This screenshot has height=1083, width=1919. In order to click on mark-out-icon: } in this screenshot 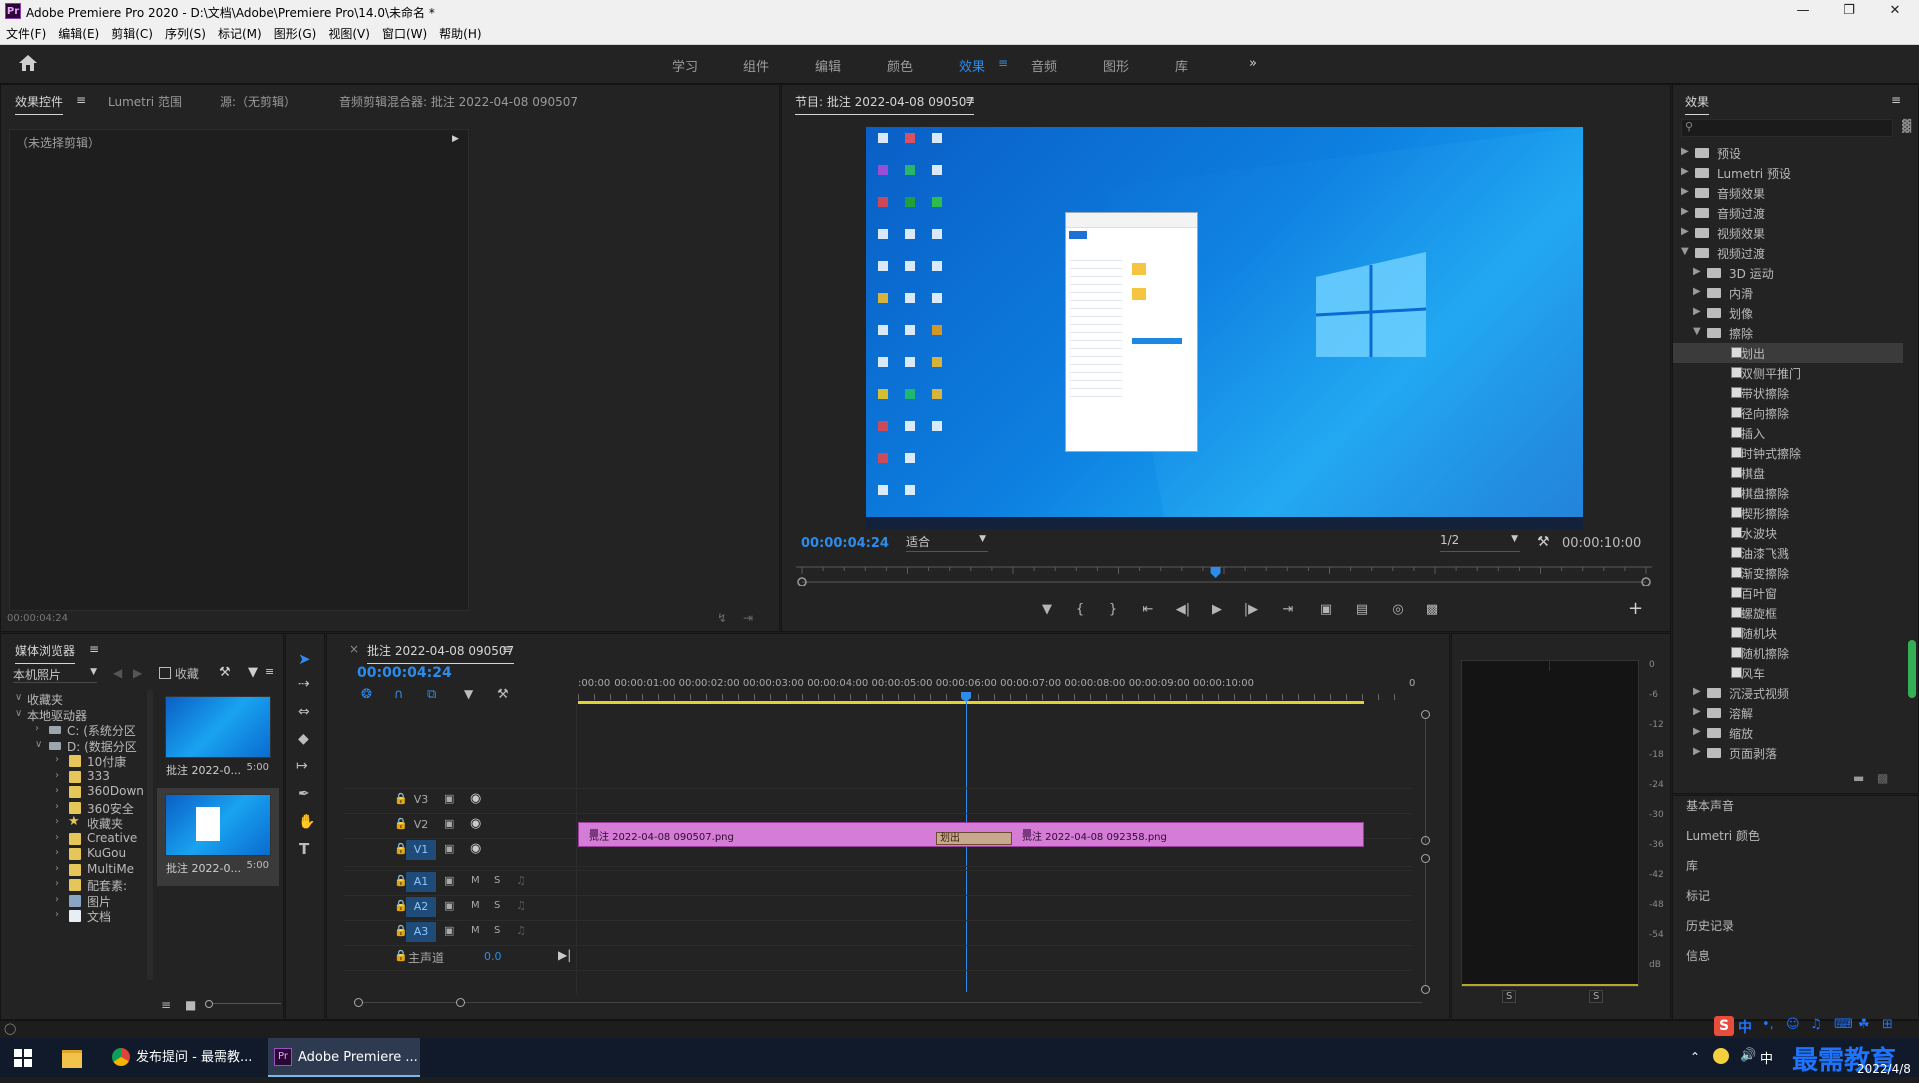, I will do `click(1113, 609)`.